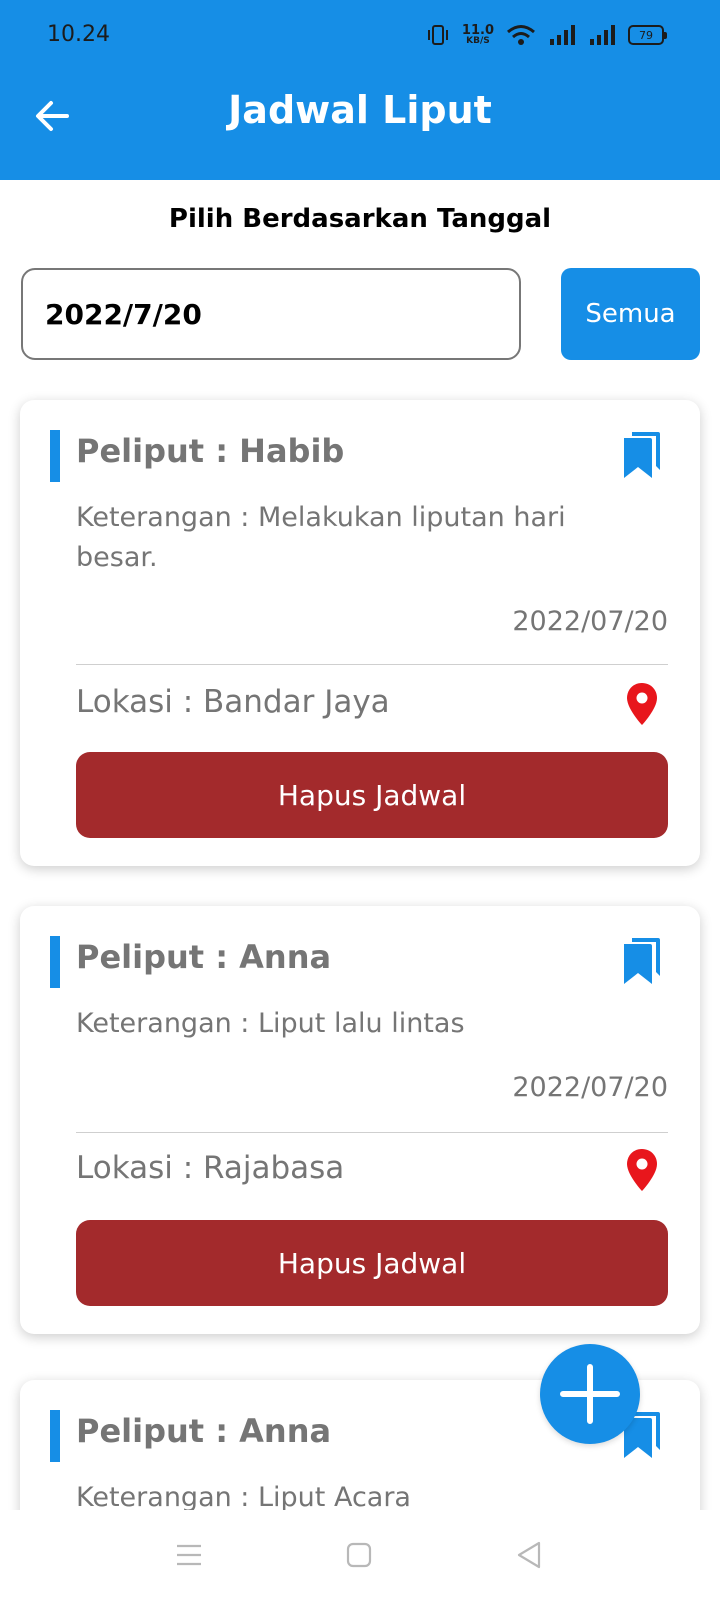 The image size is (720, 1600). I want to click on vibrate-icon, so click(437, 35).